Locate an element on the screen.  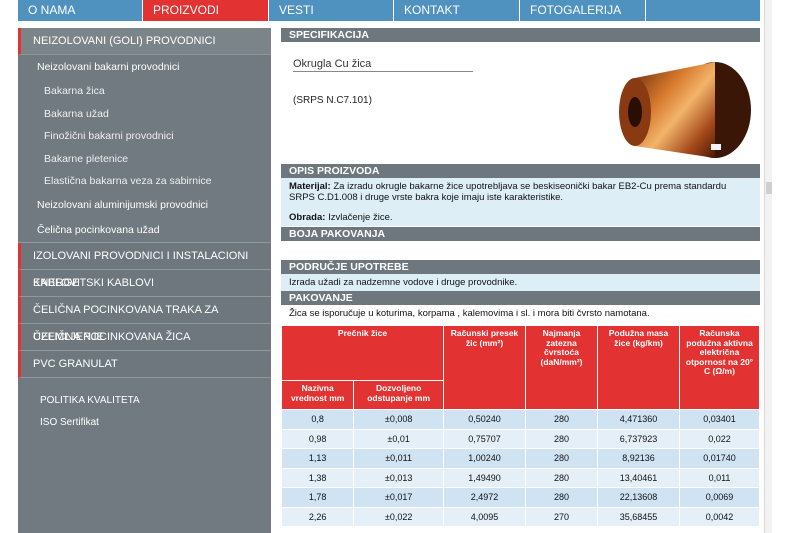
th-precnik: Prečnik žice is located at coordinates (362, 353).